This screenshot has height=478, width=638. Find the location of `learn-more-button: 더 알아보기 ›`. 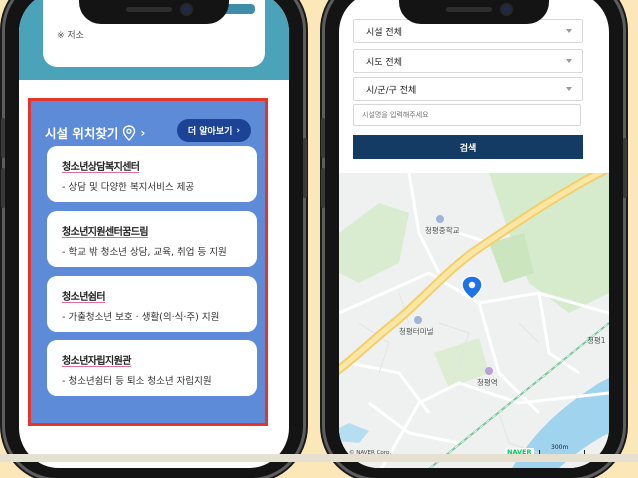

learn-more-button: 더 알아보기 › is located at coordinates (214, 130).